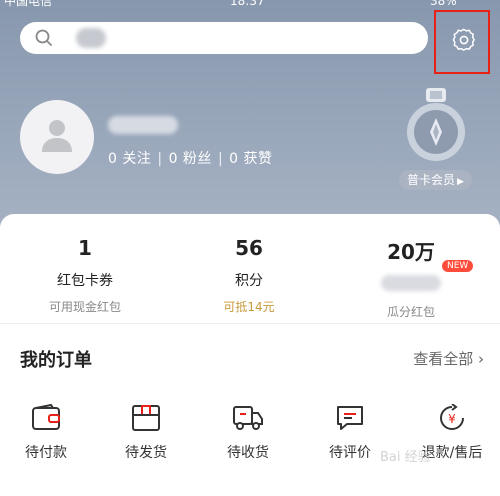 The image size is (500, 496). I want to click on settings-button, so click(462, 42).